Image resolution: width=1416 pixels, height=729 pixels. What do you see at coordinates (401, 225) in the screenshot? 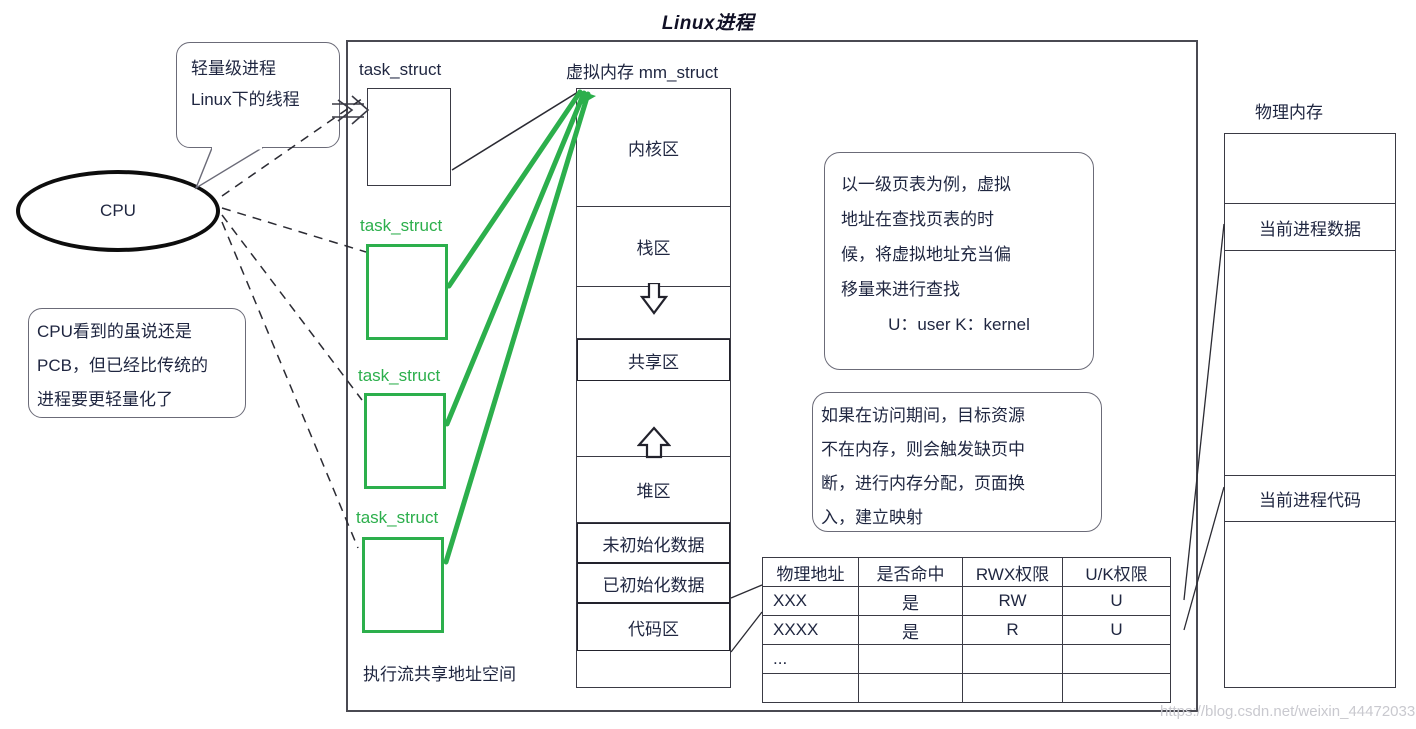
I see `task-struct-label-1: task_struct` at bounding box center [401, 225].